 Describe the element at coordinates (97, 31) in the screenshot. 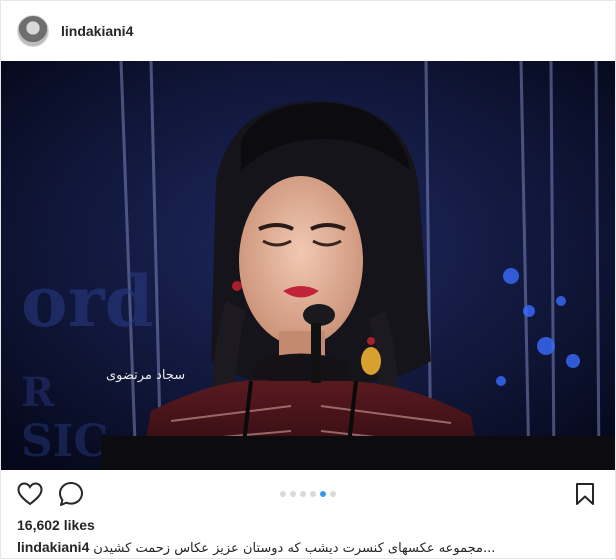

I see `post-username: lindakiani4` at that location.